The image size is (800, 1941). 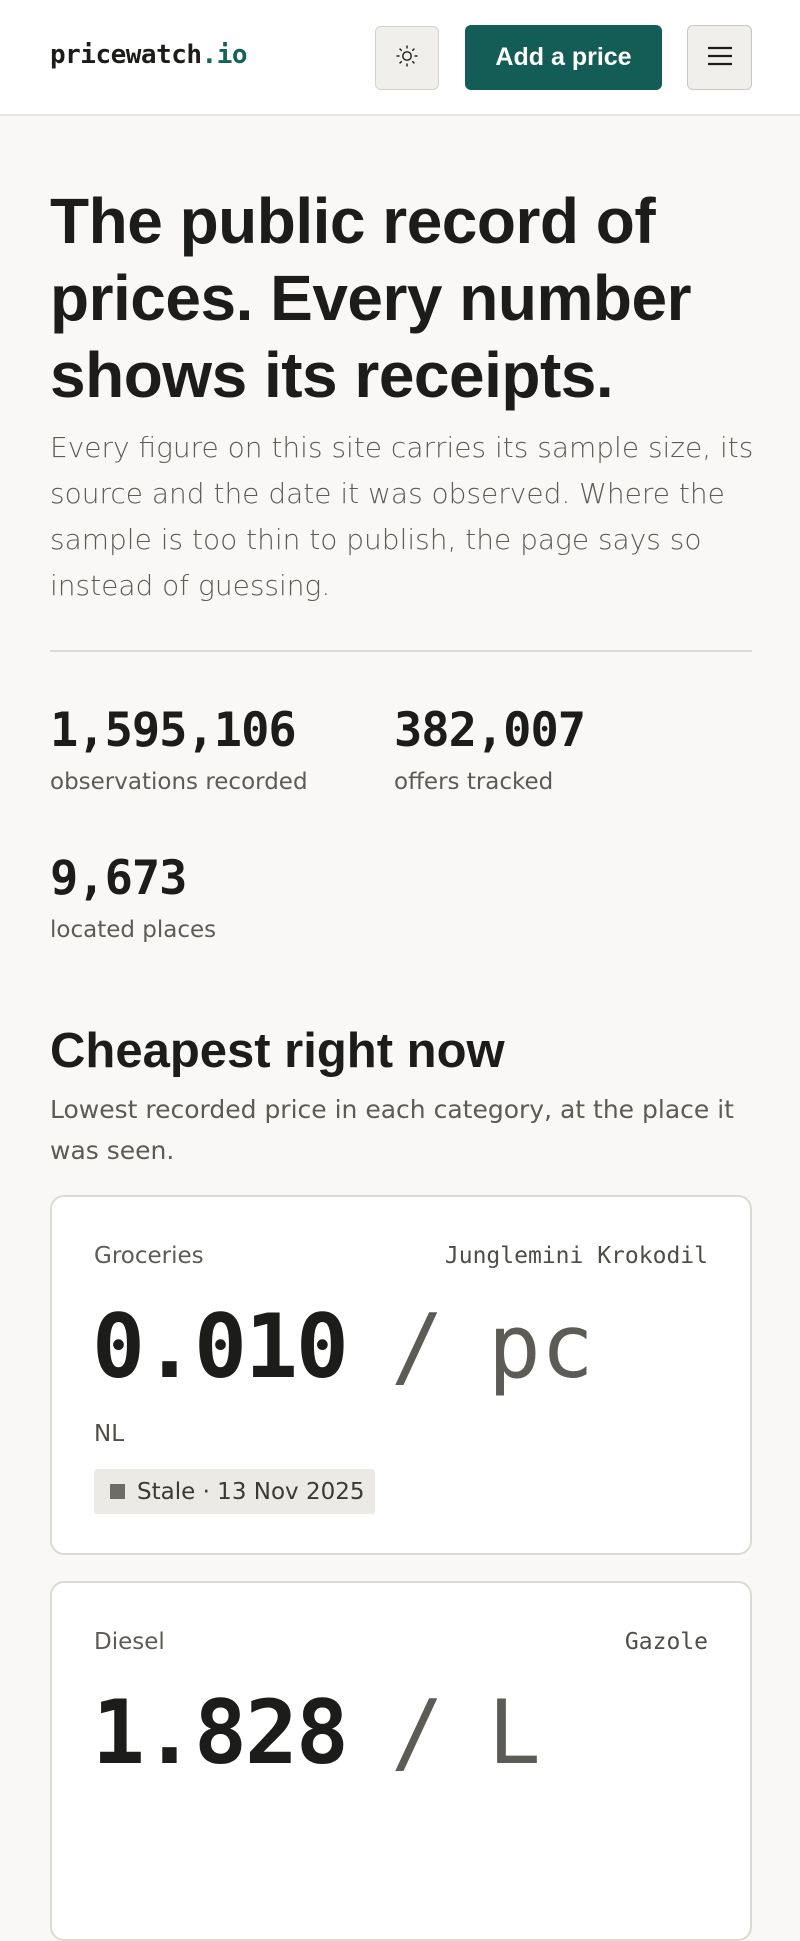 What do you see at coordinates (149, 1256) in the screenshot?
I see `card-category: Groceries` at bounding box center [149, 1256].